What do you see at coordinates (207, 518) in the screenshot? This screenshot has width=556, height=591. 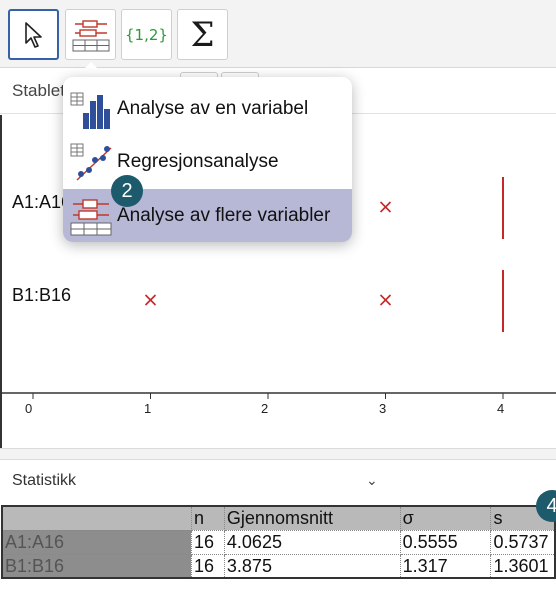 I see `header-cell: n` at bounding box center [207, 518].